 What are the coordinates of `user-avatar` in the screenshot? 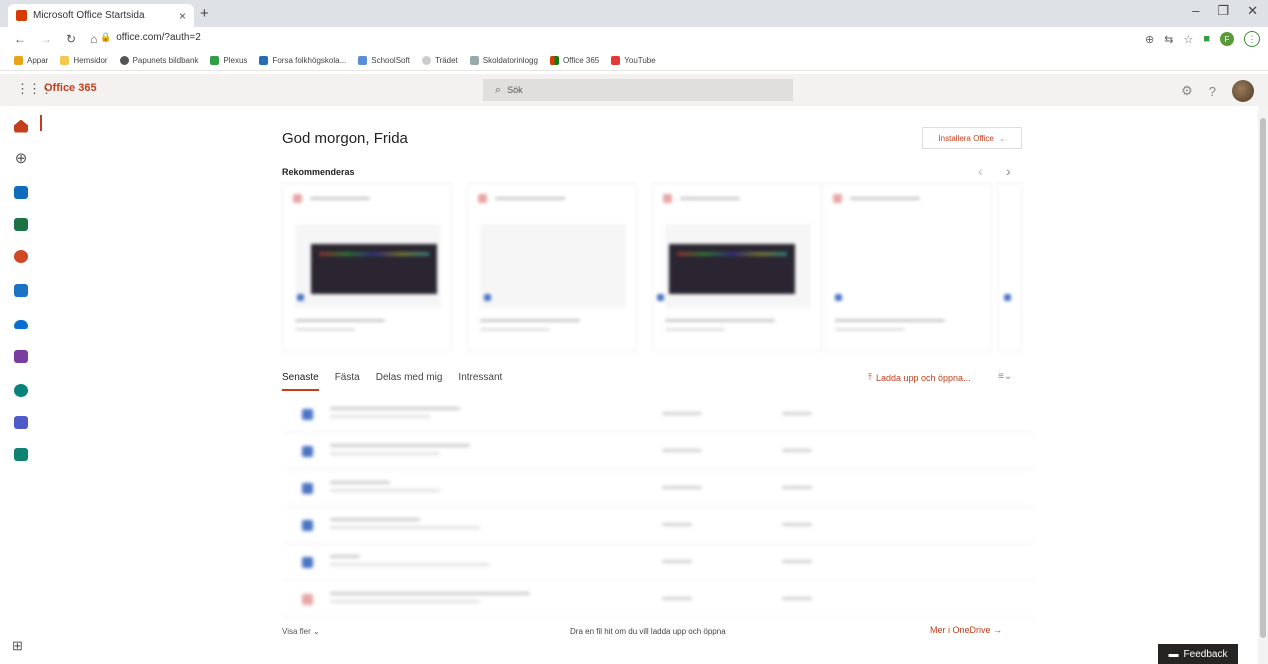 It's located at (1243, 91).